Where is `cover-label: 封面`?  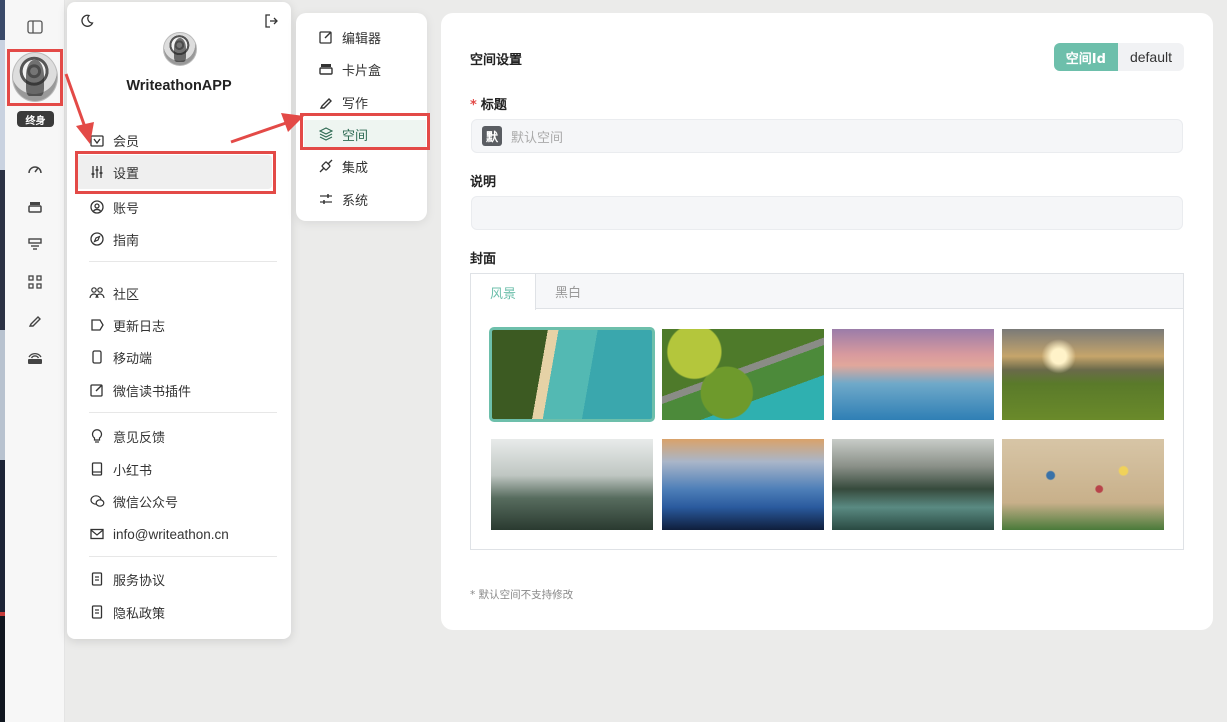
cover-label: 封面 is located at coordinates (483, 259).